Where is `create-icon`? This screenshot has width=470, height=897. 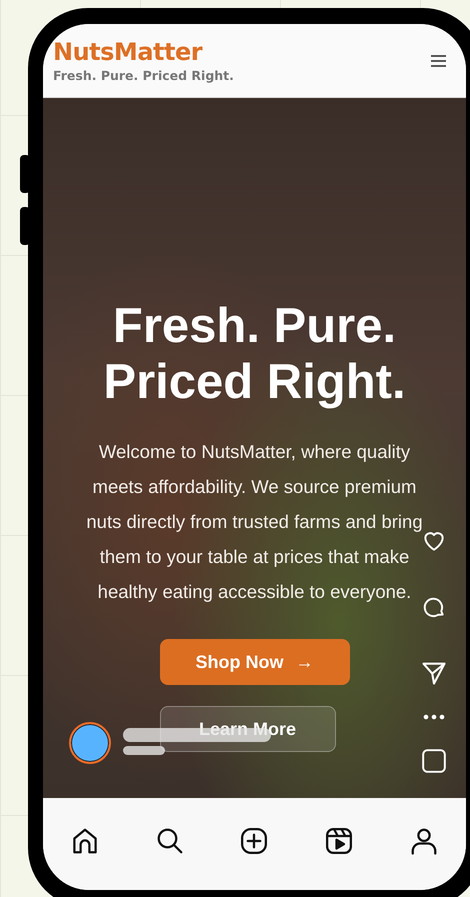
create-icon is located at coordinates (254, 841).